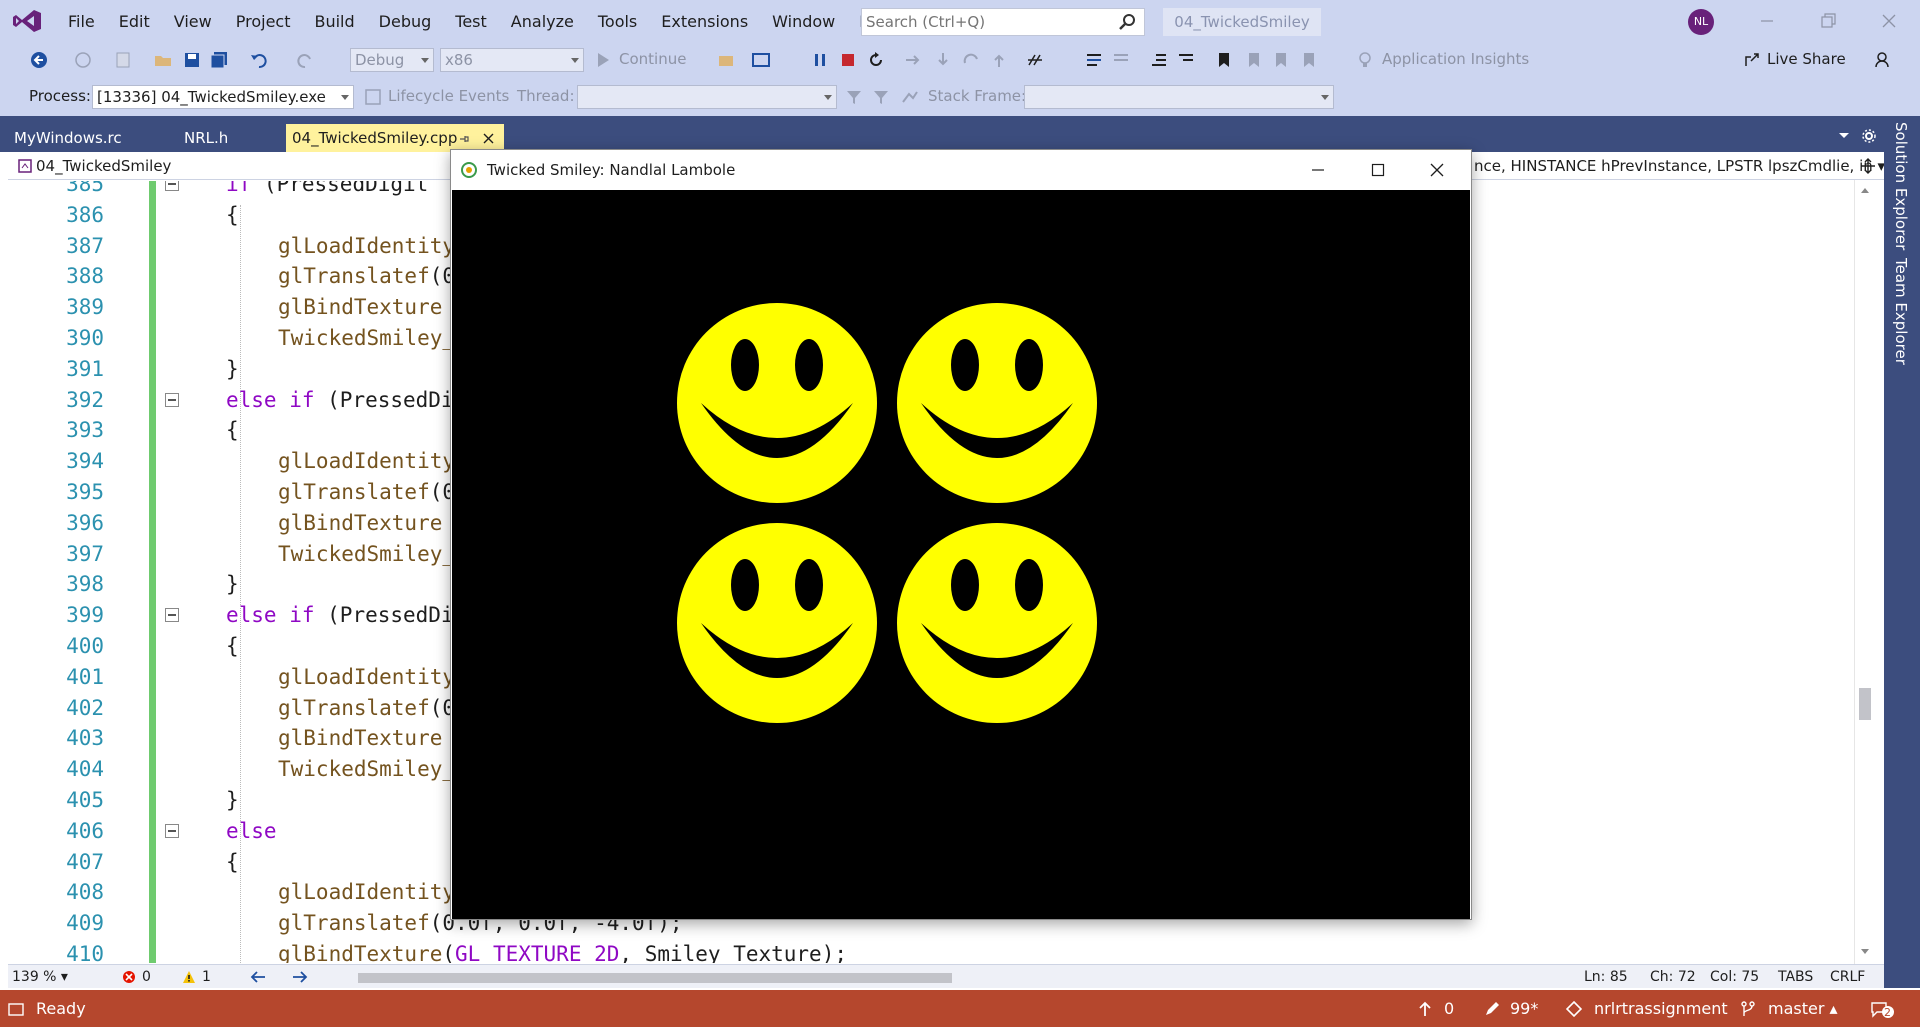  What do you see at coordinates (876, 60) in the screenshot?
I see `restart-icon` at bounding box center [876, 60].